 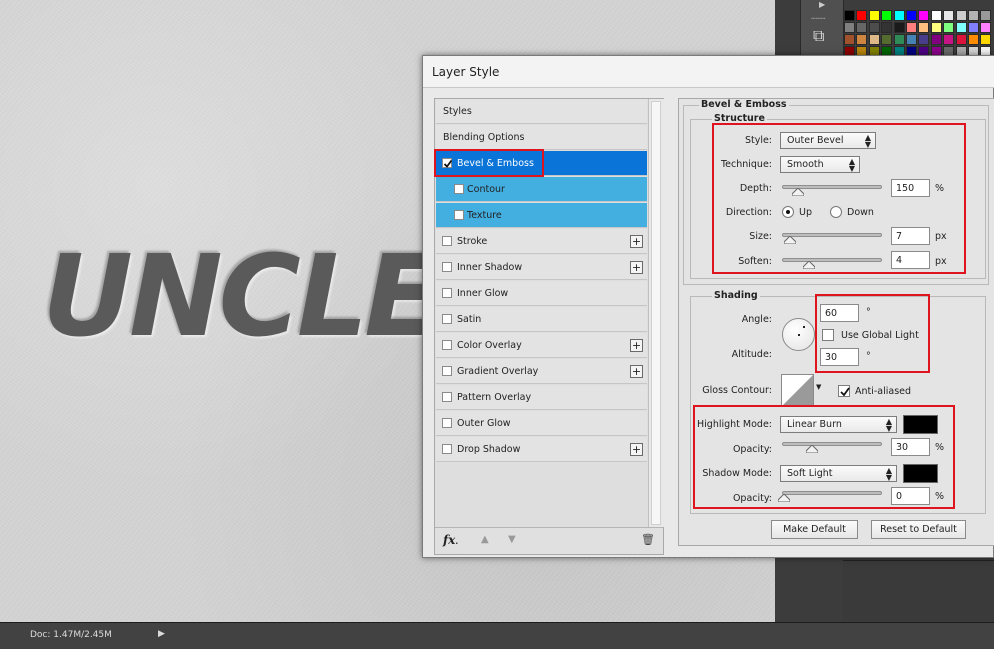 I want to click on list-item-pattern-overlay: Pattern Overlay, so click(x=541, y=397).